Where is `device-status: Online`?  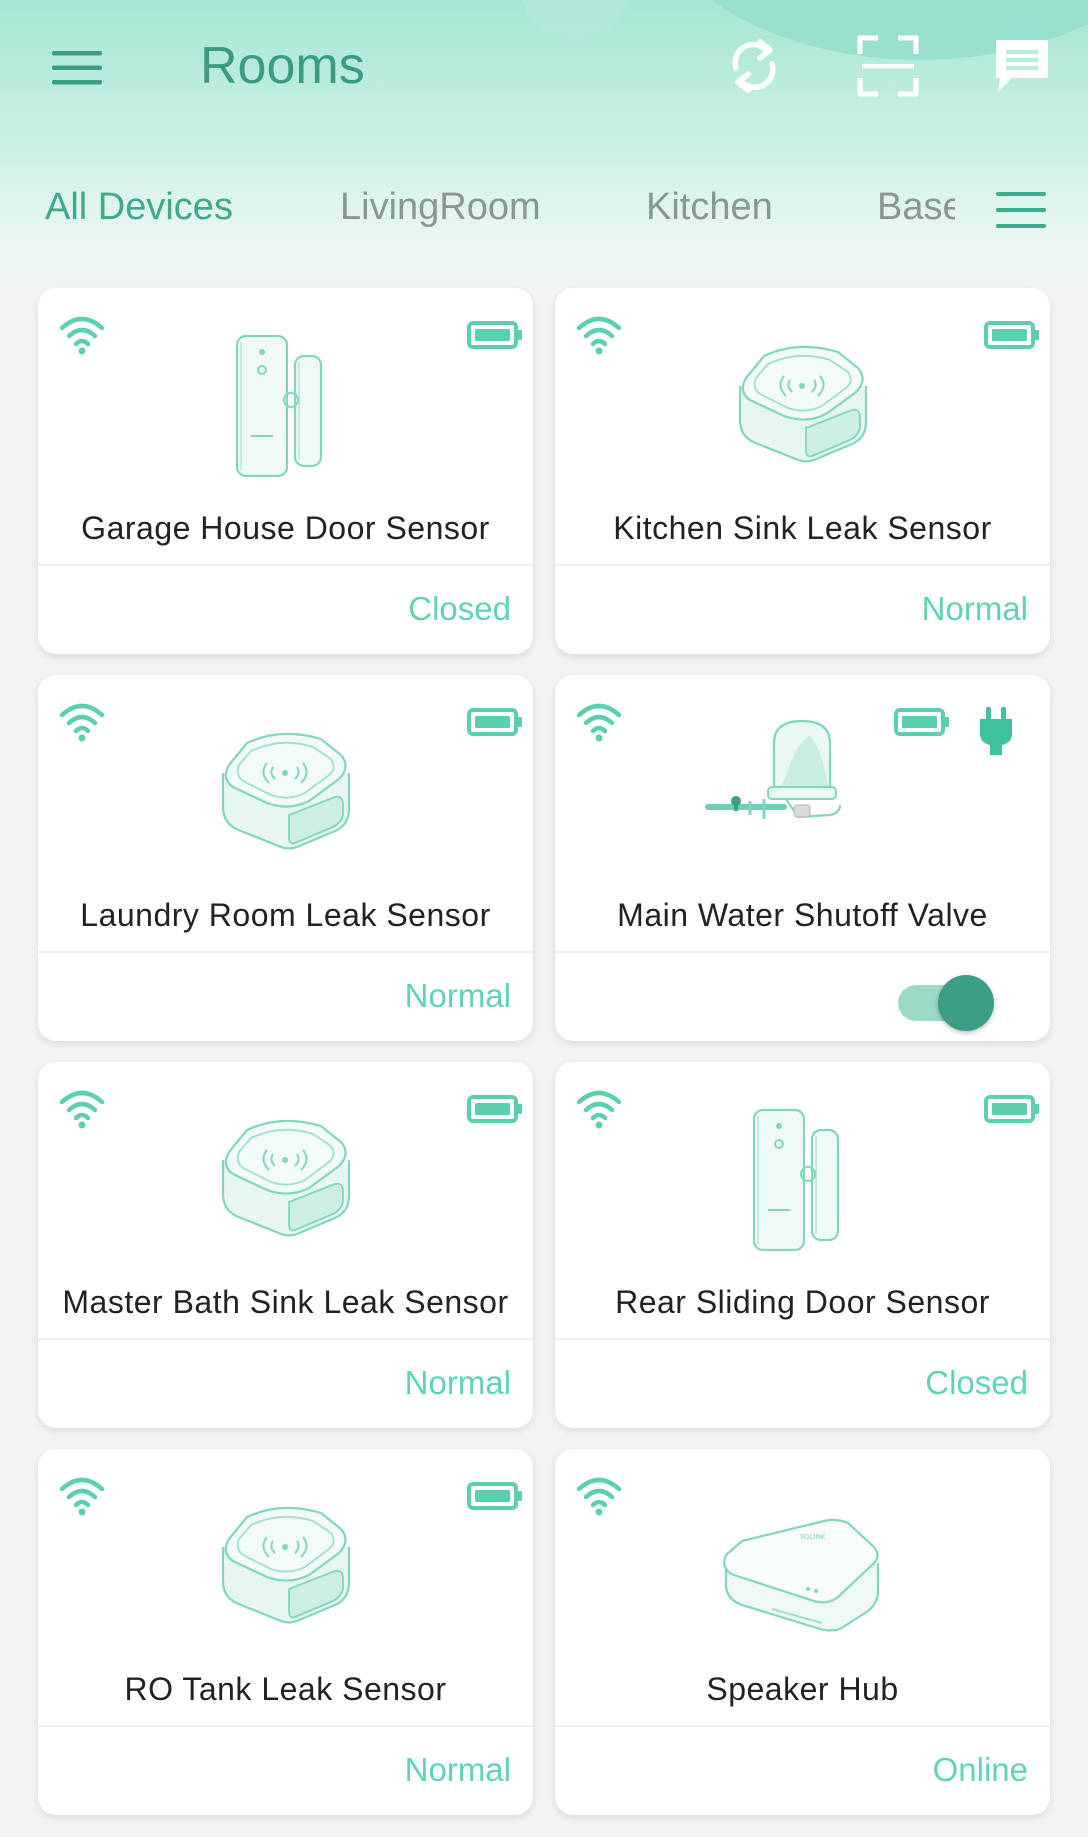 device-status: Online is located at coordinates (980, 1769).